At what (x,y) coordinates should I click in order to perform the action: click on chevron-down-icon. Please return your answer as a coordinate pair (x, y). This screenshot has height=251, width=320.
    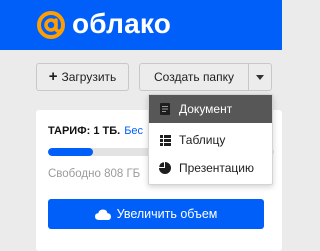
    Looking at the image, I should click on (260, 77).